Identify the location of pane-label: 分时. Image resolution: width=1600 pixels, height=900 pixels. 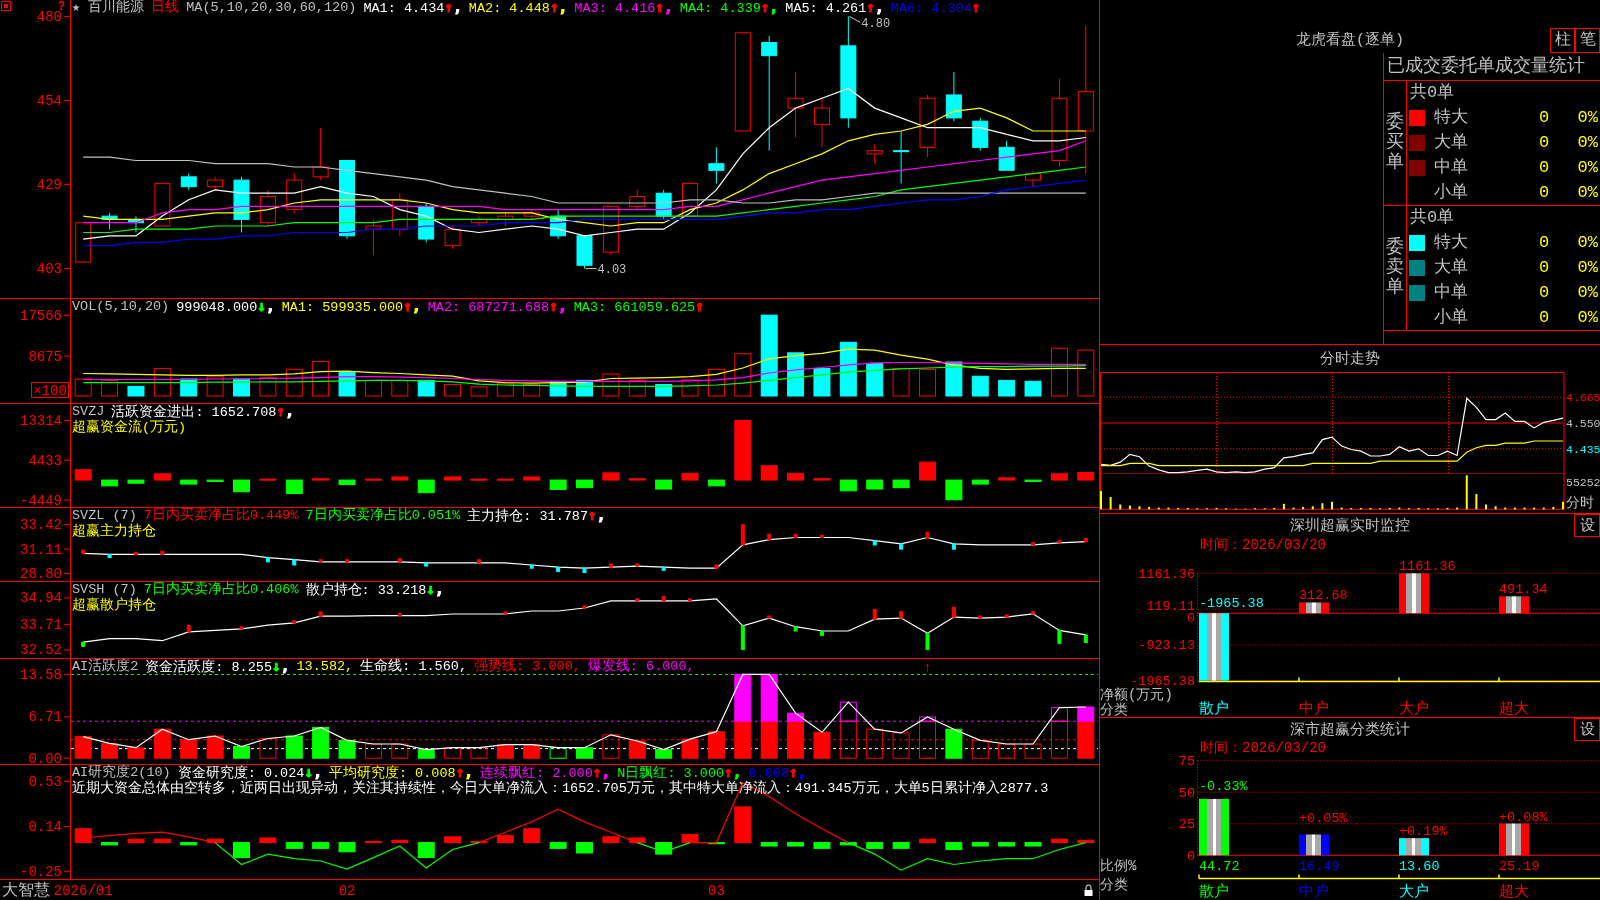
(1580, 503).